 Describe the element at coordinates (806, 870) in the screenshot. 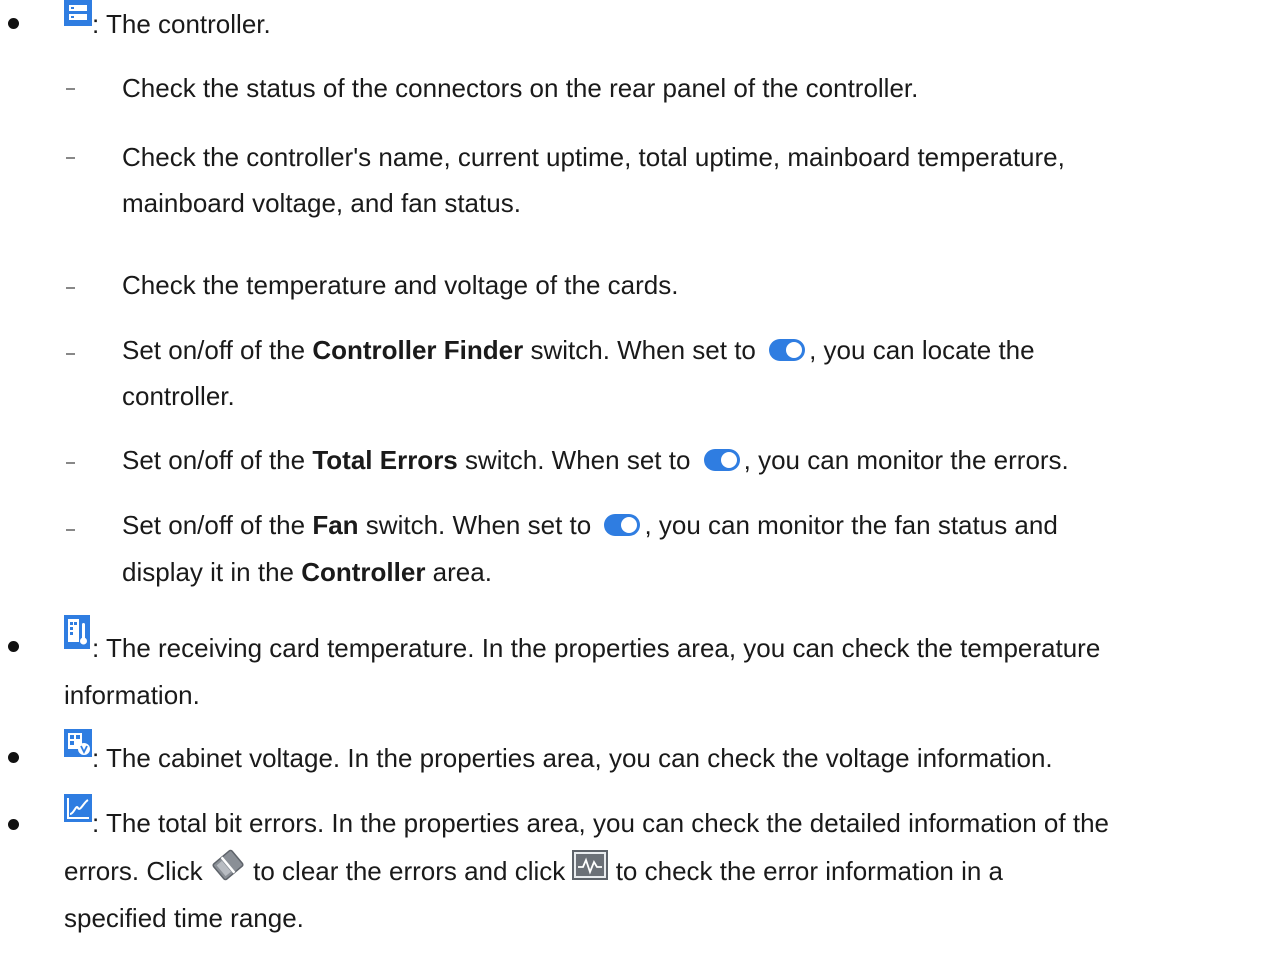

I see `errors-line2-c: to check the error information in a` at that location.